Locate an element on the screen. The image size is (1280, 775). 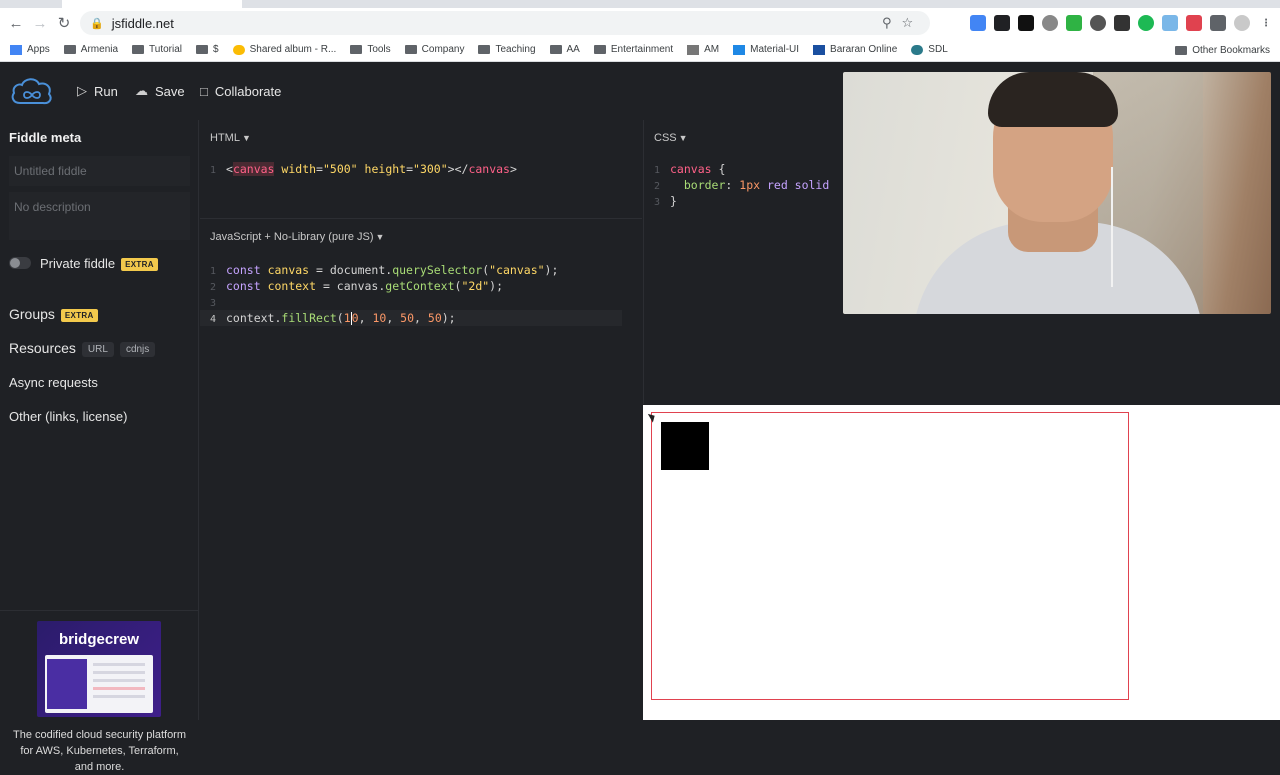
forward-icon: → is located at coordinates (40, 23).